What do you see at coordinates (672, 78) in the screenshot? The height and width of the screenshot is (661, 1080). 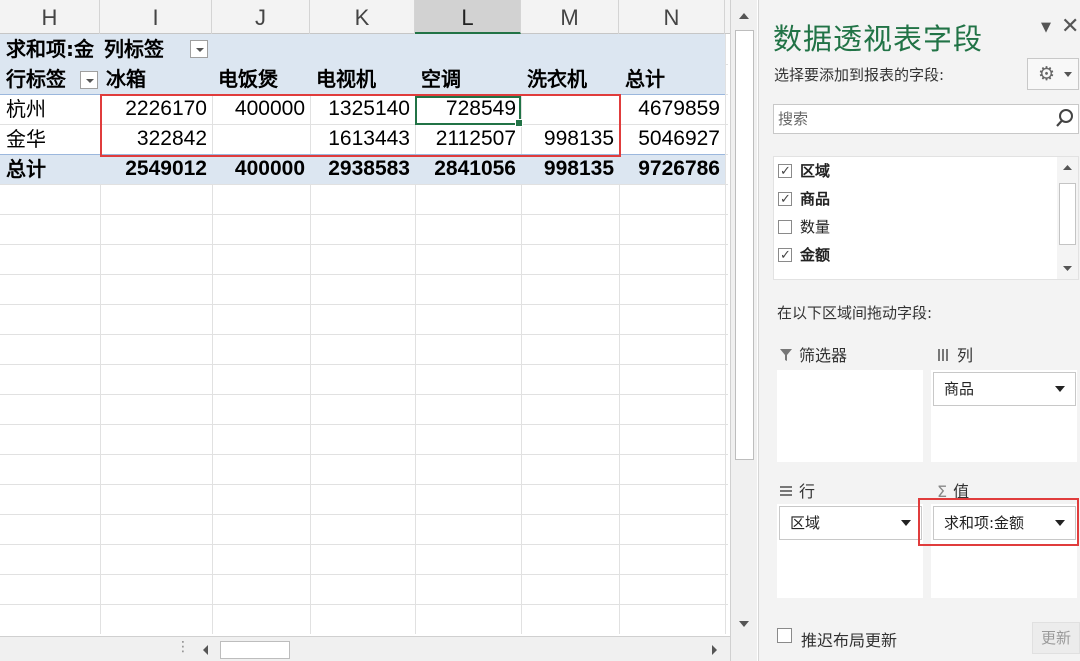 I see `pivot-col-header: 总计` at bounding box center [672, 78].